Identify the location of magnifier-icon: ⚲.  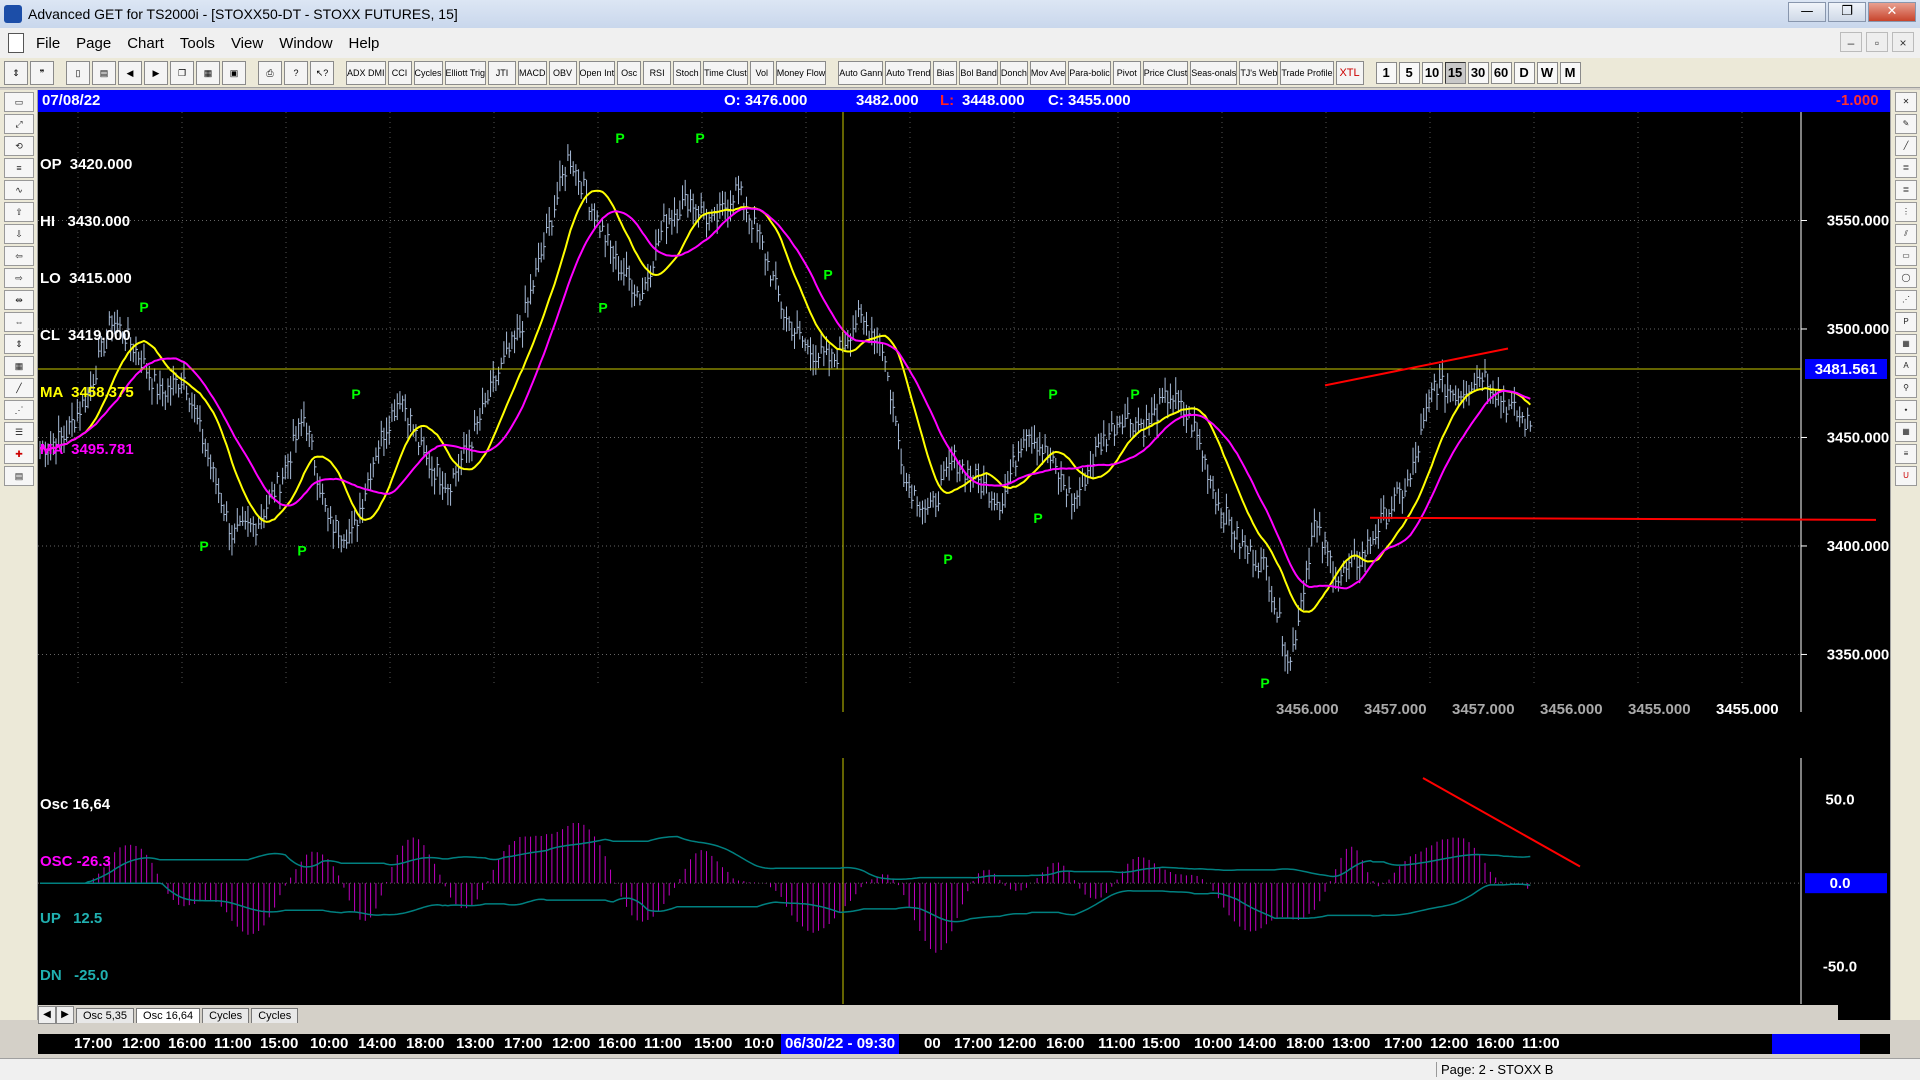
(1906, 388).